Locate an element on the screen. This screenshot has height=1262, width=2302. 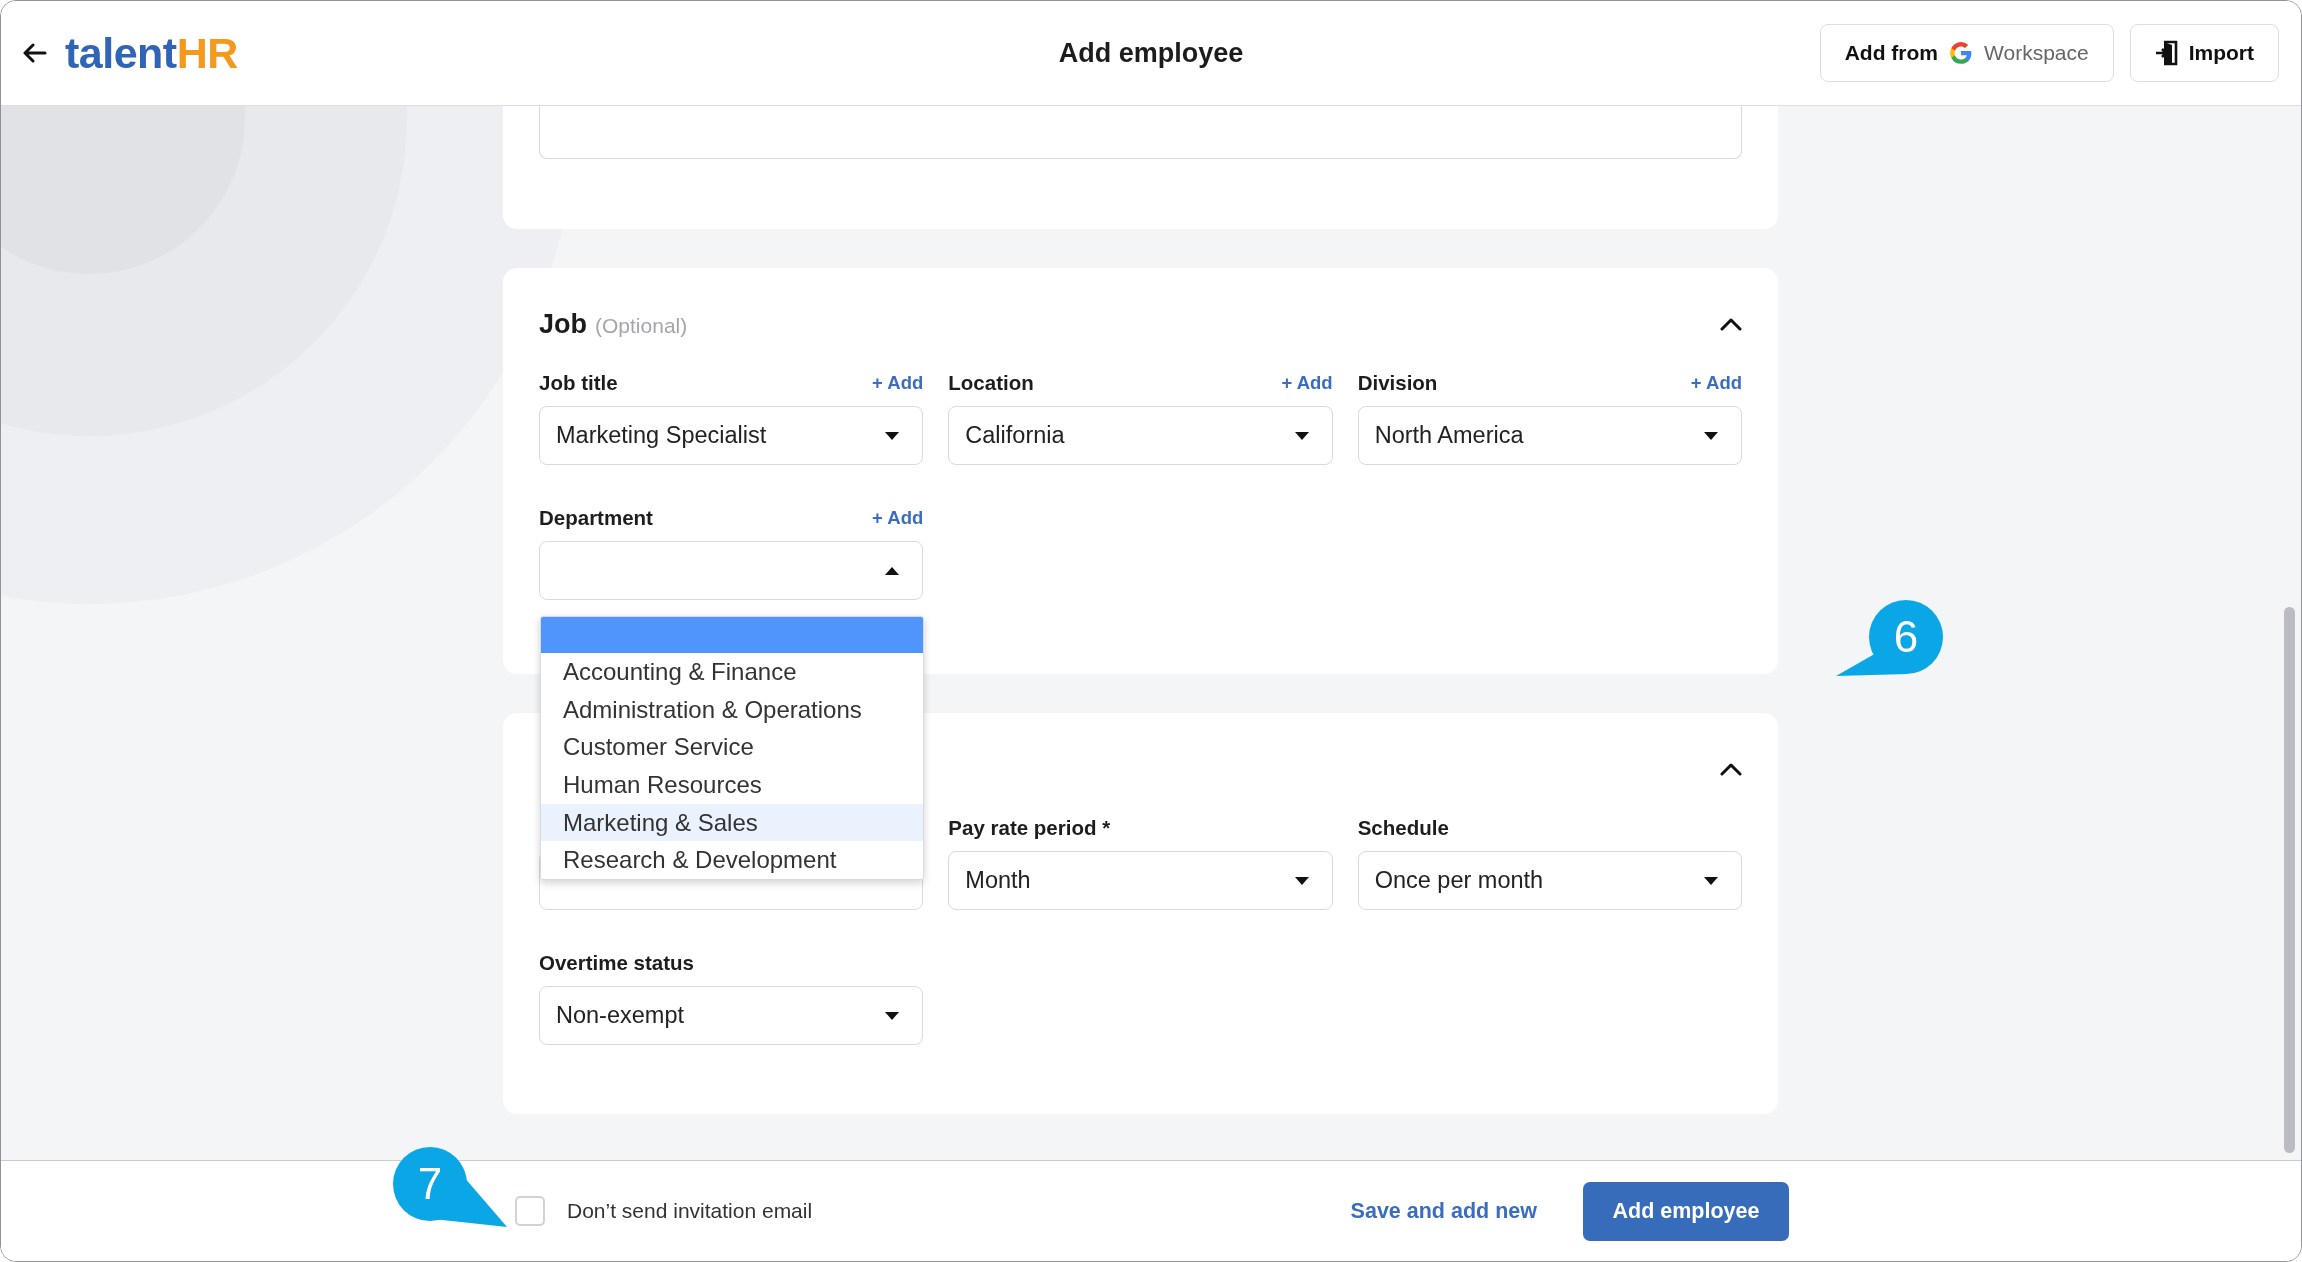
optional-hint: (Optional) is located at coordinates (641, 325).